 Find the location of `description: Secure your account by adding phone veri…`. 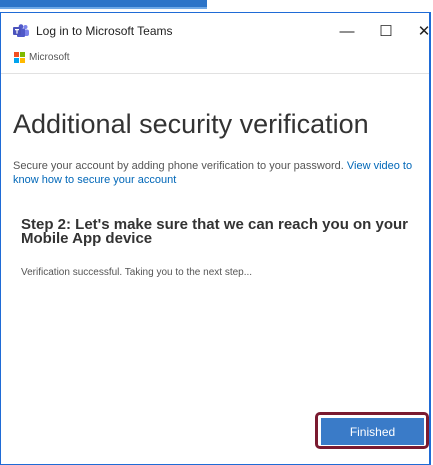

description: Secure your account by adding phone veri… is located at coordinates (220, 173).